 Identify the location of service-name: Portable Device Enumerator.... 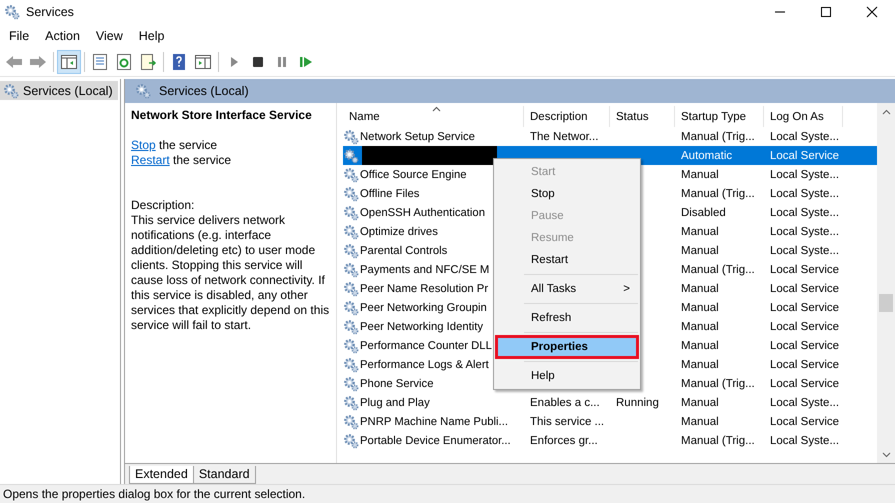
(435, 440).